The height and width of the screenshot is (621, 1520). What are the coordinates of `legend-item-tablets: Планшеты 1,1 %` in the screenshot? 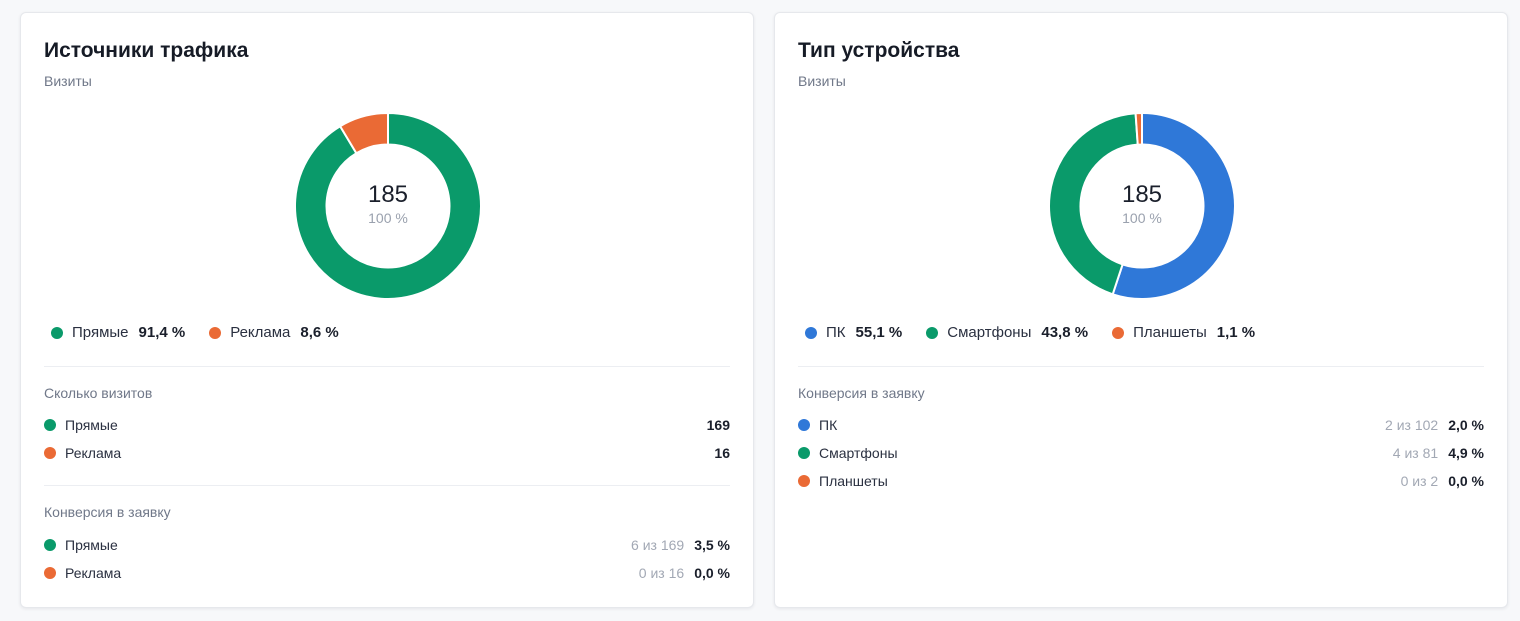 It's located at (1183, 332).